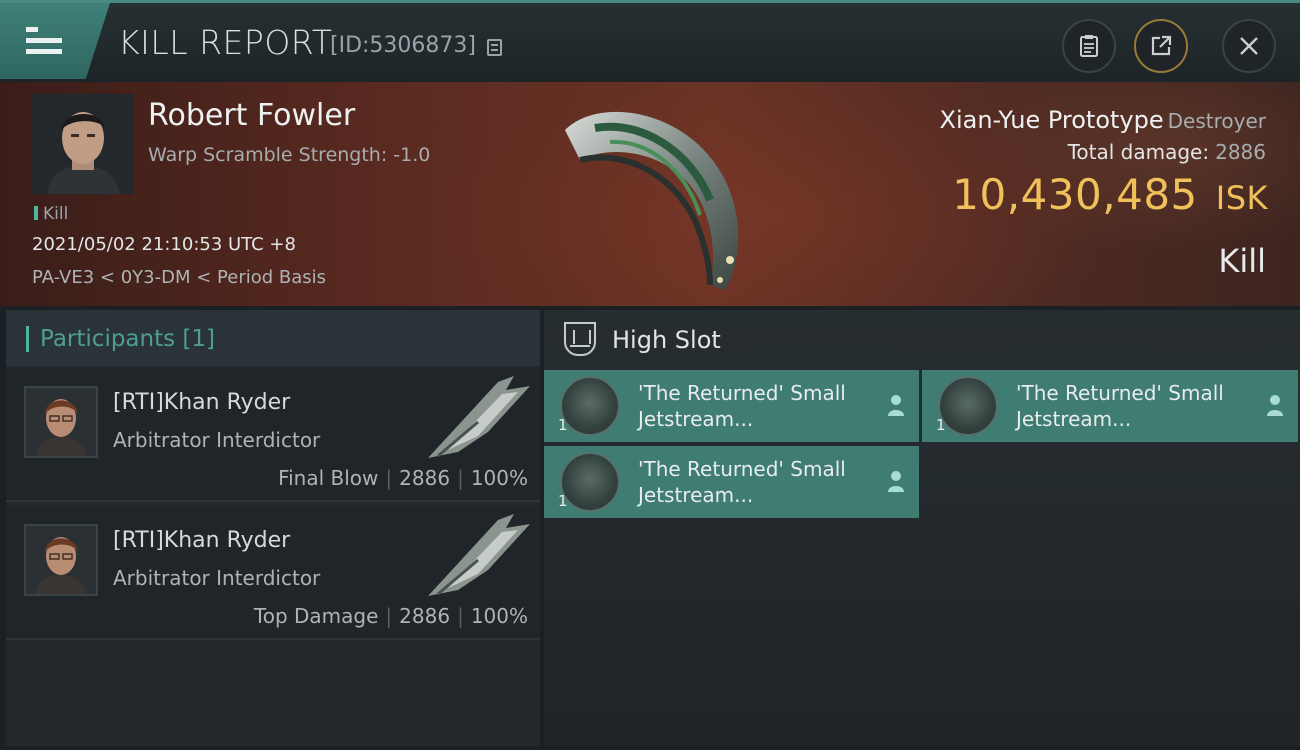  Describe the element at coordinates (252, 115) in the screenshot. I see `victim-name: Robert Fowler` at that location.